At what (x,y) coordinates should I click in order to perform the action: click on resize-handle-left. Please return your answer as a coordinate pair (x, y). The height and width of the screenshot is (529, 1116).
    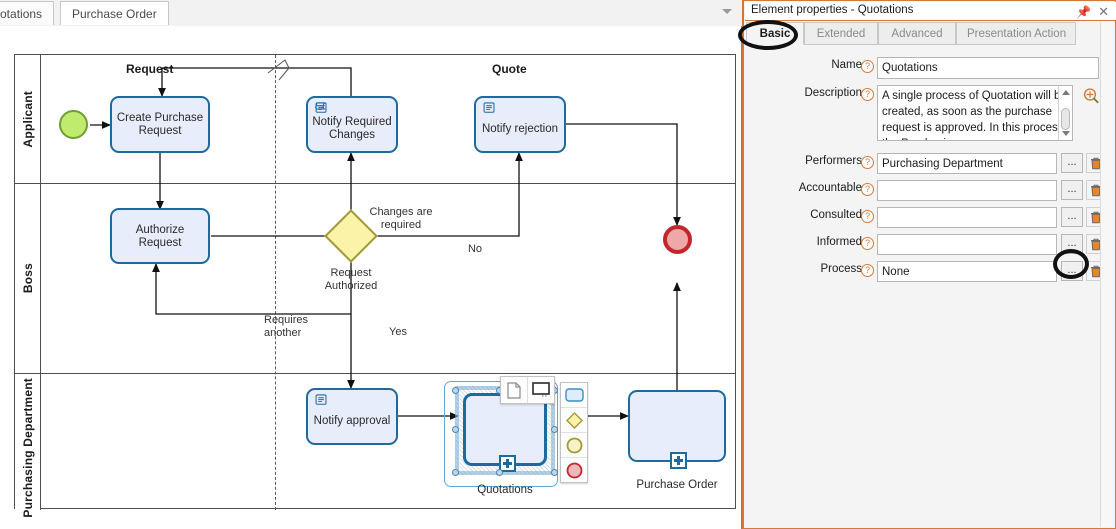
    Looking at the image, I should click on (455, 429).